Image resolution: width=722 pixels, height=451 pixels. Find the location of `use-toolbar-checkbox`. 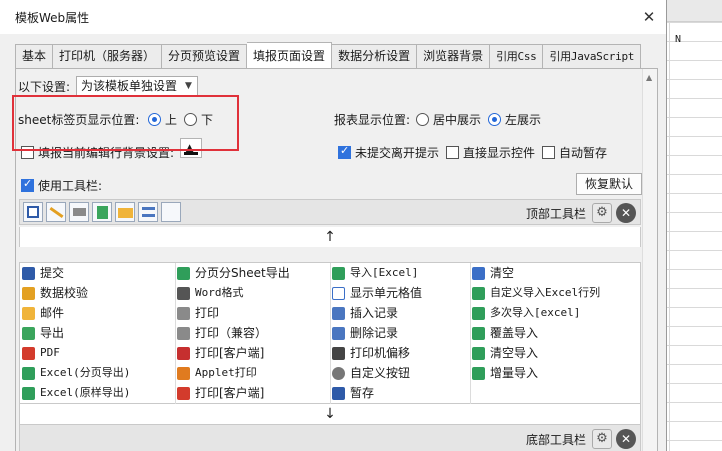

use-toolbar-checkbox is located at coordinates (27, 184).